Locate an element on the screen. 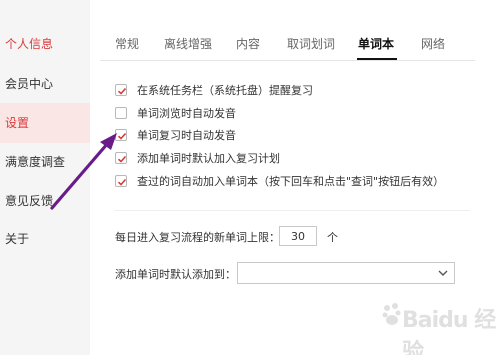 The image size is (500, 355). paw-icon is located at coordinates (391, 314).